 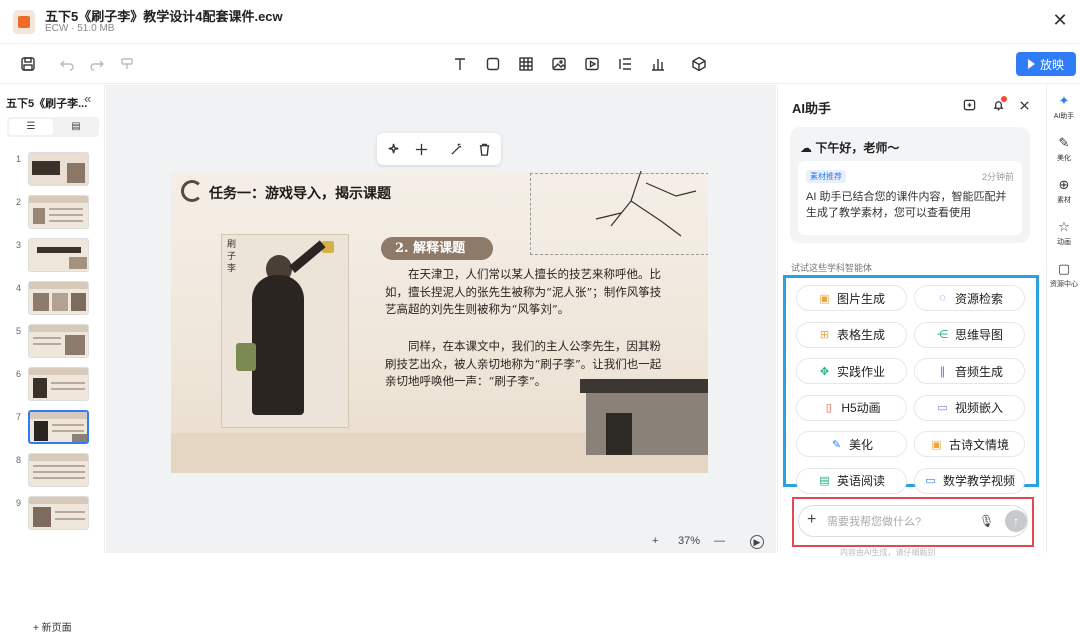 I want to click on delete-icon, so click(x=484, y=149).